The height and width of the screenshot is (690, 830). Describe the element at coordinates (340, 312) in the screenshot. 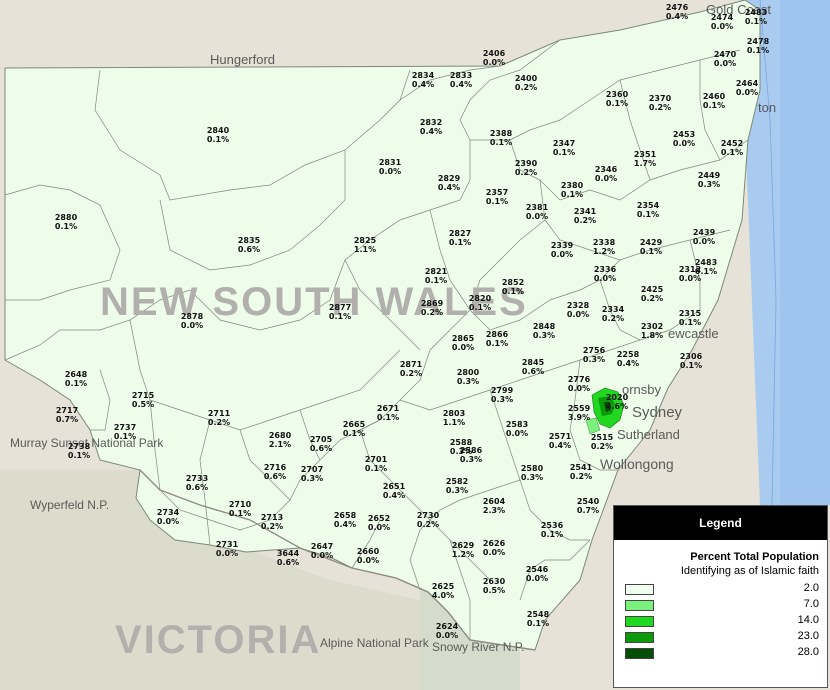

I see `postcode-label: 2877 0.1%` at that location.